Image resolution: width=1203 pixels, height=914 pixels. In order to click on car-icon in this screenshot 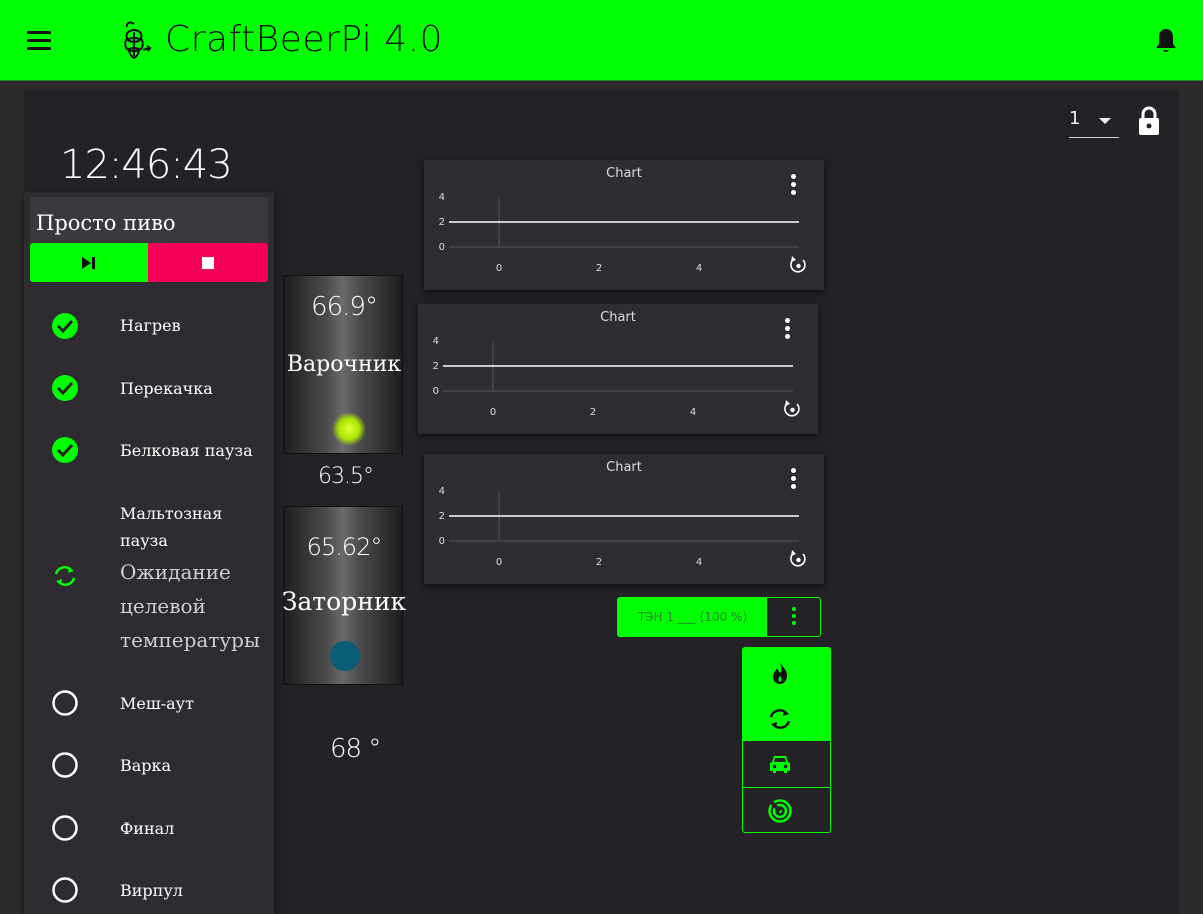, I will do `click(780, 765)`.